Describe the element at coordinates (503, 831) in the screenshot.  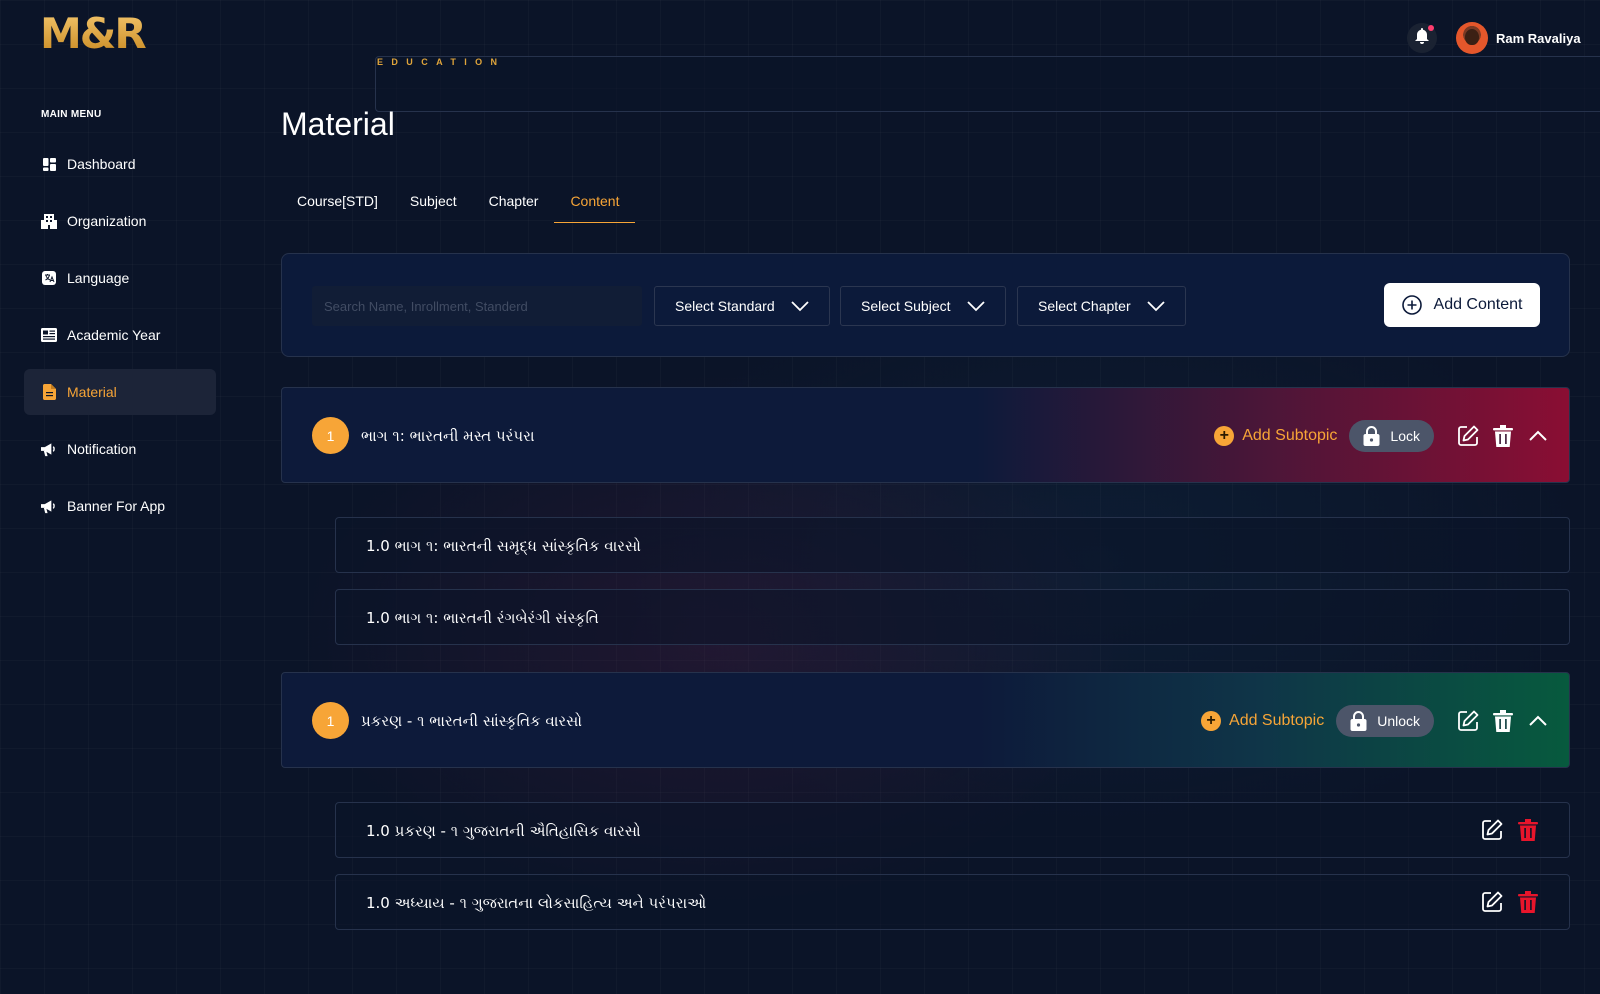
I see `subtopic-title: 1.0 પ્રકરણ - ૧ ગુજરાતની ઐતિહાસિક વારસો` at that location.